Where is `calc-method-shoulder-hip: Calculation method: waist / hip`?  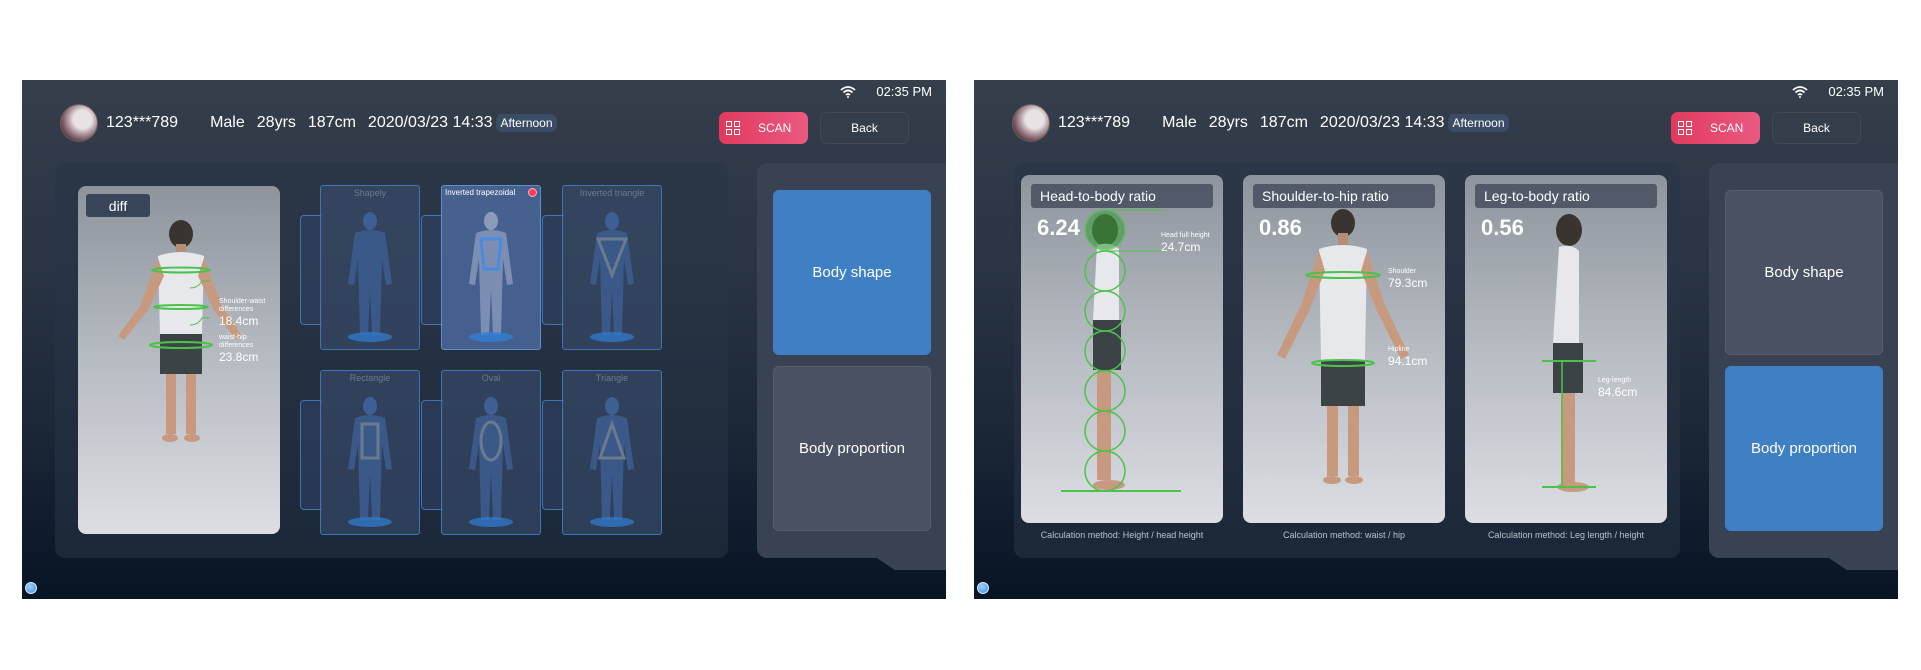
calc-method-shoulder-hip: Calculation method: waist / hip is located at coordinates (1344, 535).